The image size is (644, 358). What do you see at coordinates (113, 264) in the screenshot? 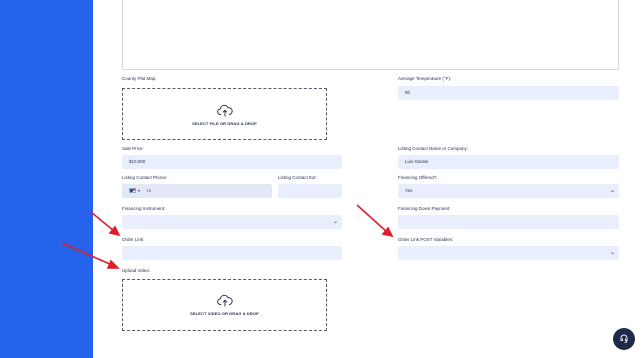
I see `red-arrow-head` at bounding box center [113, 264].